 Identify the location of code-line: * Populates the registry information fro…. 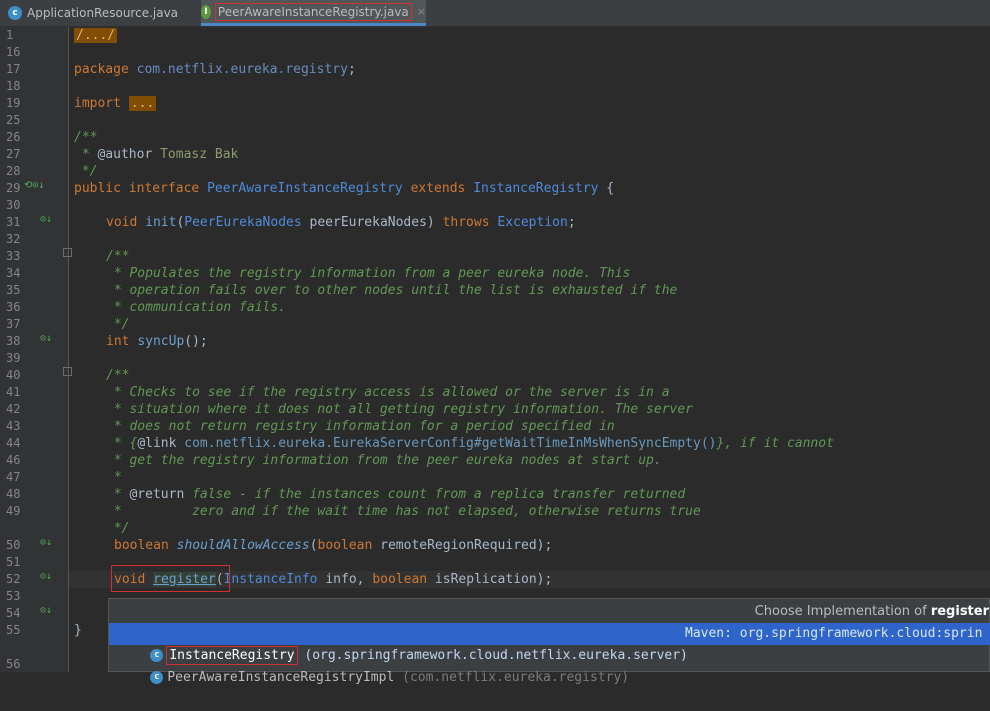
(368, 273).